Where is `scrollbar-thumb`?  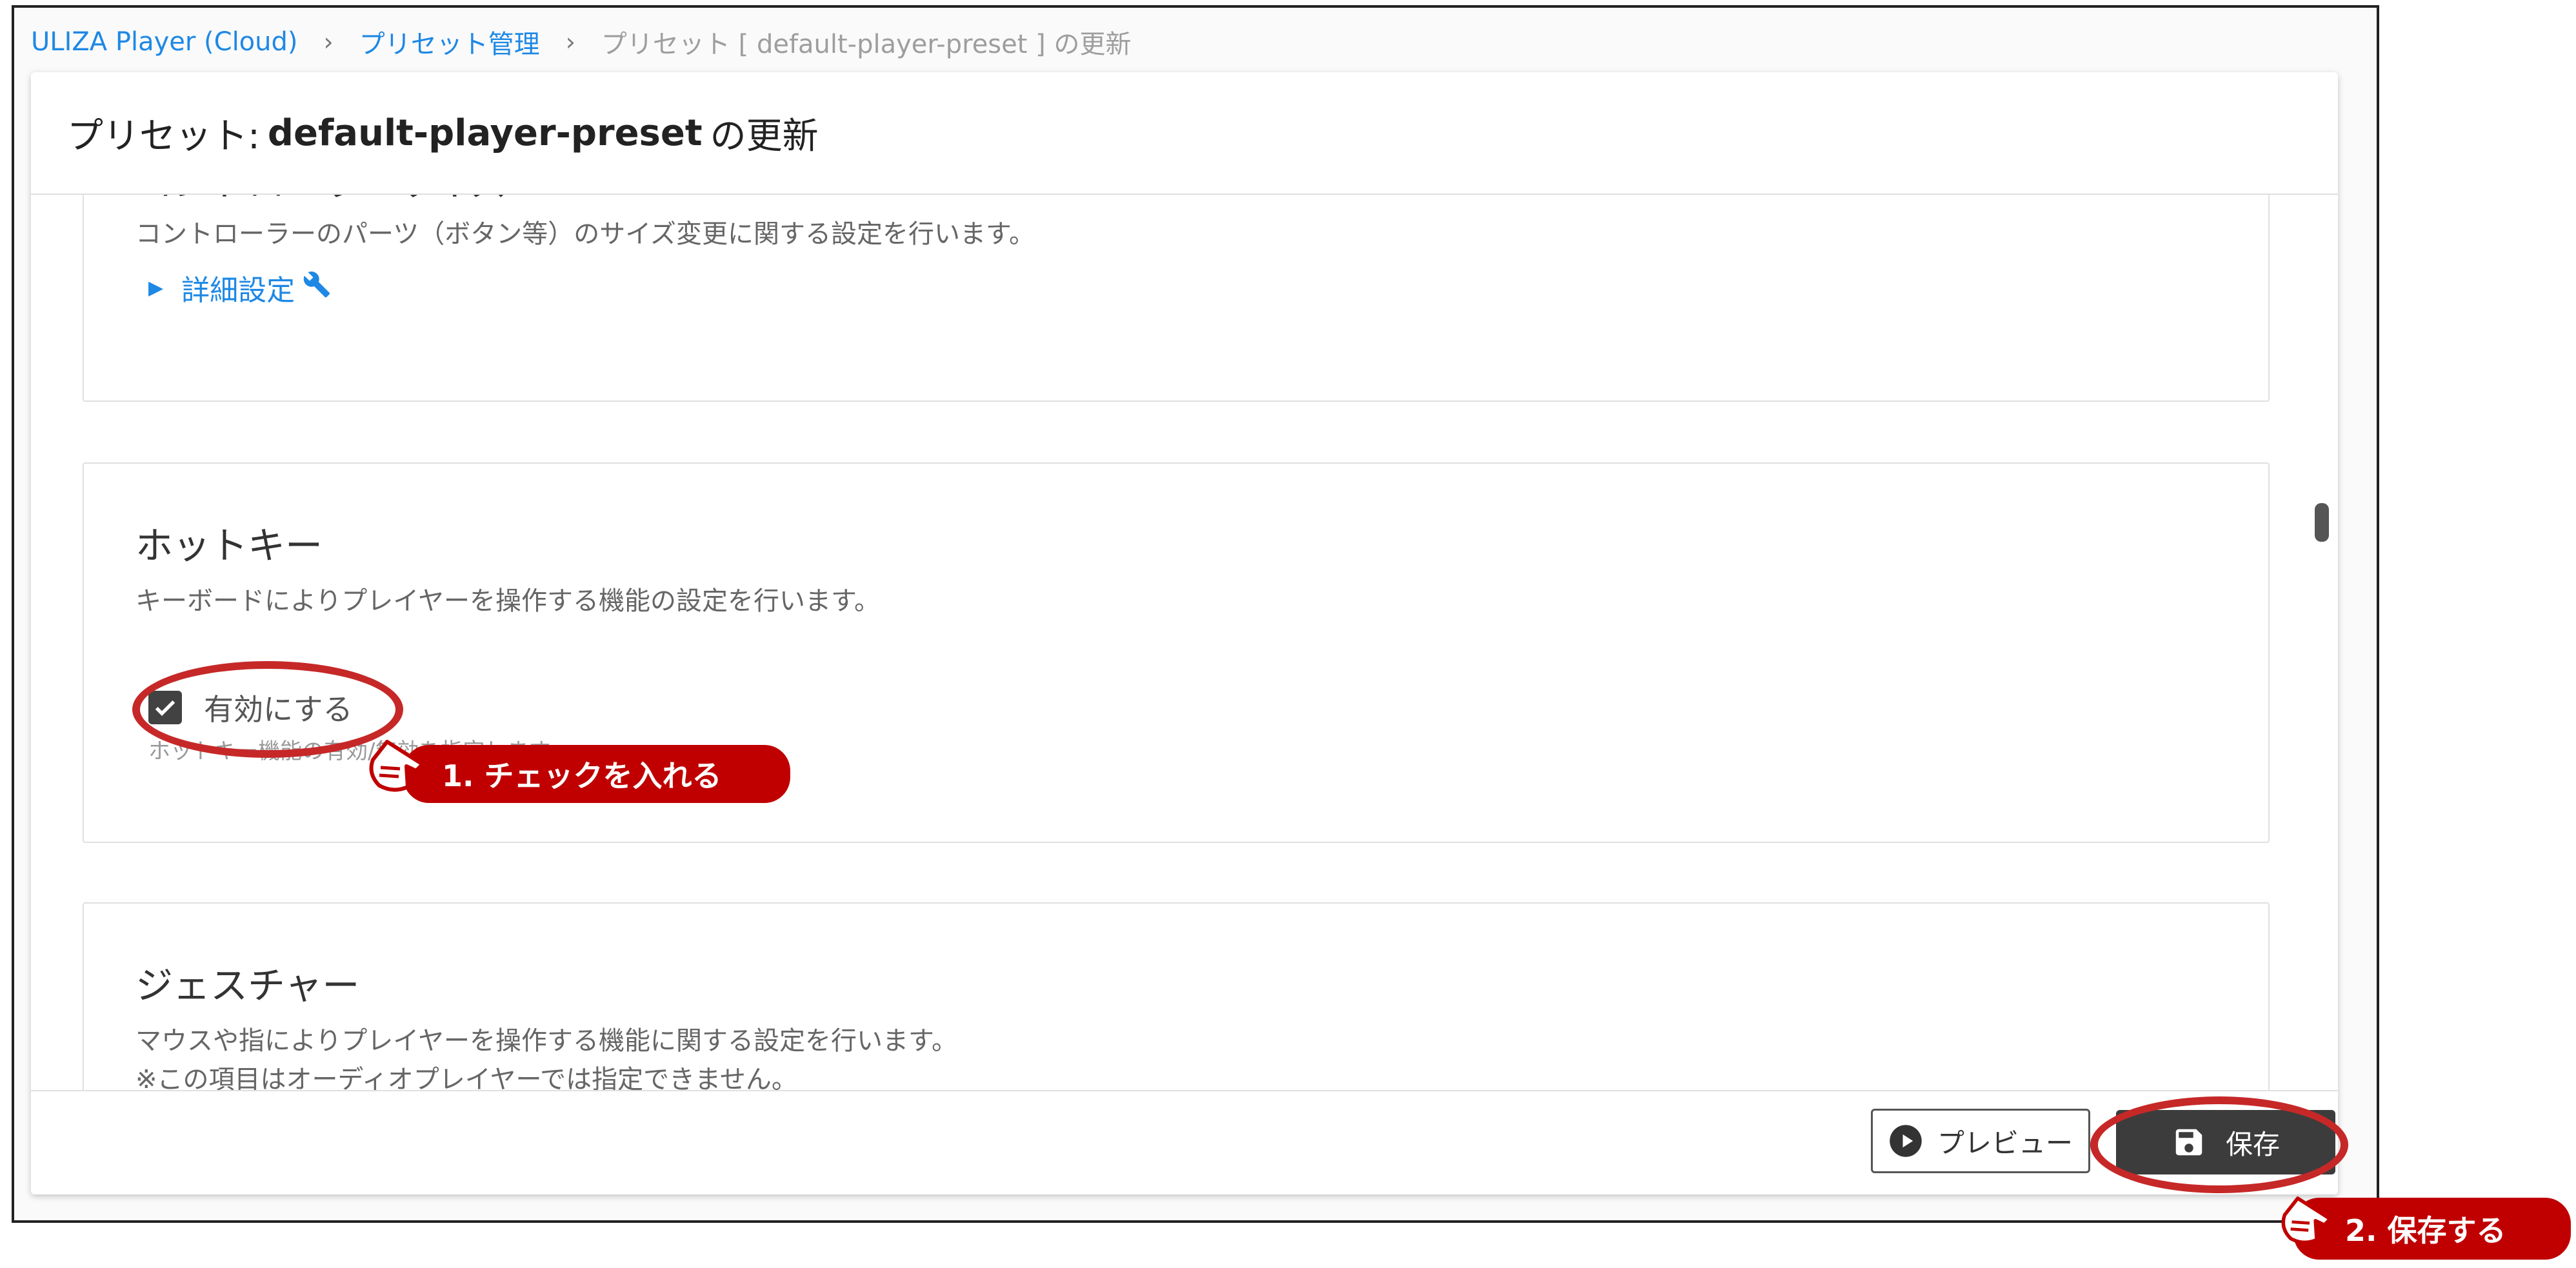
scrollbar-thumb is located at coordinates (2322, 522).